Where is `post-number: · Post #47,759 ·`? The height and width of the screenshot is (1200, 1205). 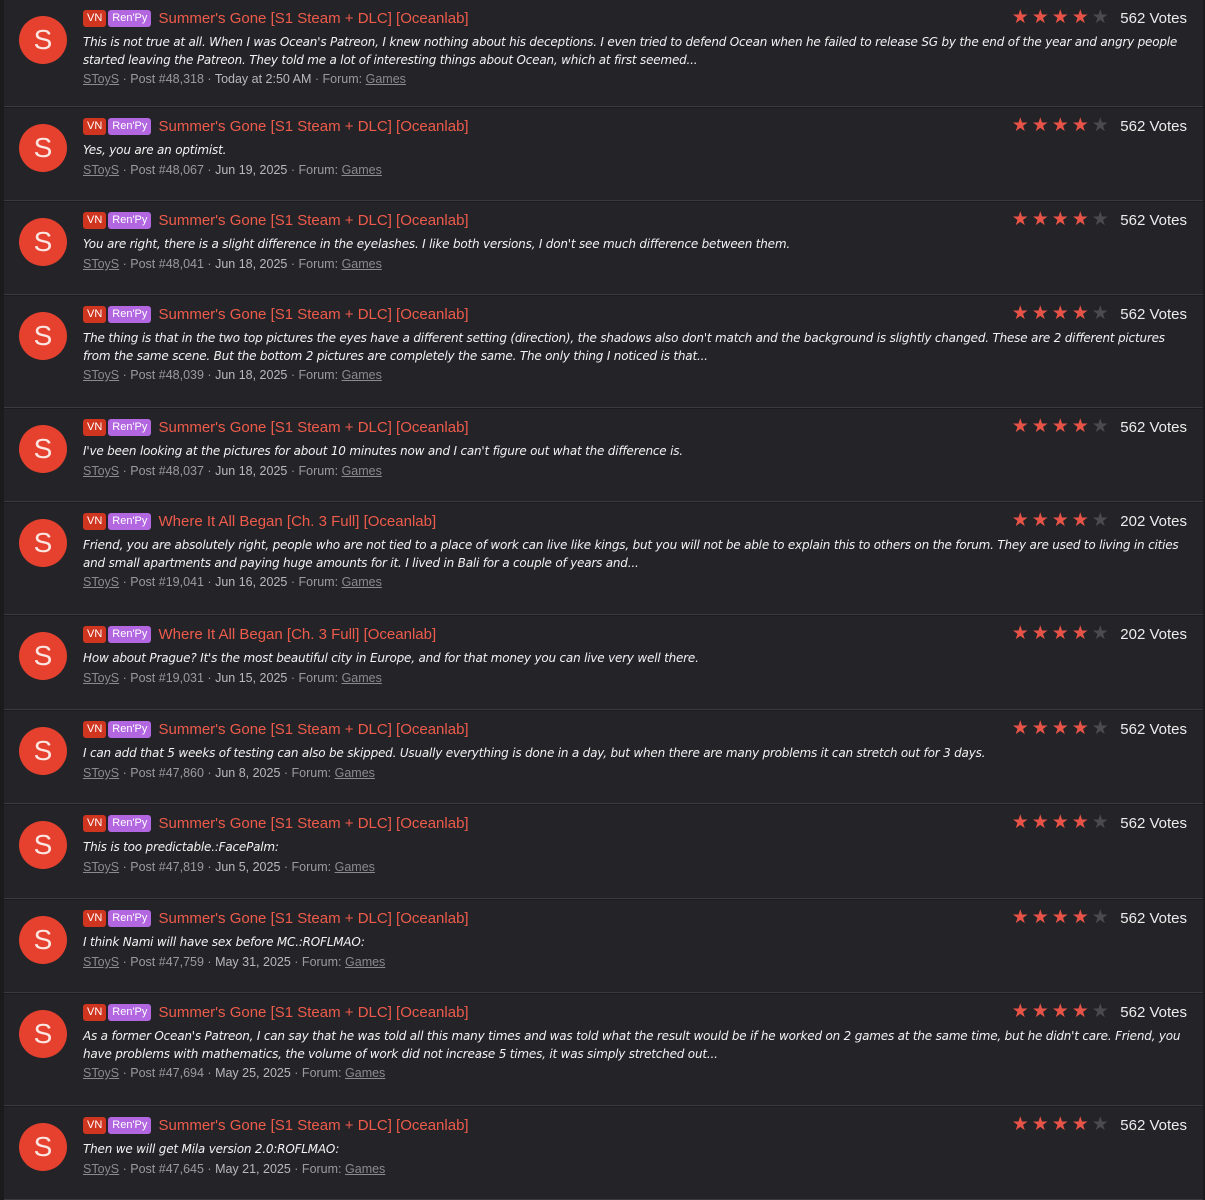
post-number: · Post #47,759 · is located at coordinates (167, 962).